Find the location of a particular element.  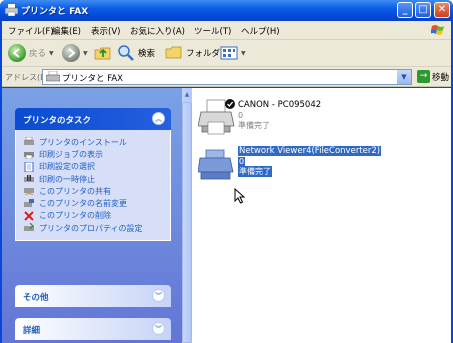

document-icon is located at coordinates (29, 166).